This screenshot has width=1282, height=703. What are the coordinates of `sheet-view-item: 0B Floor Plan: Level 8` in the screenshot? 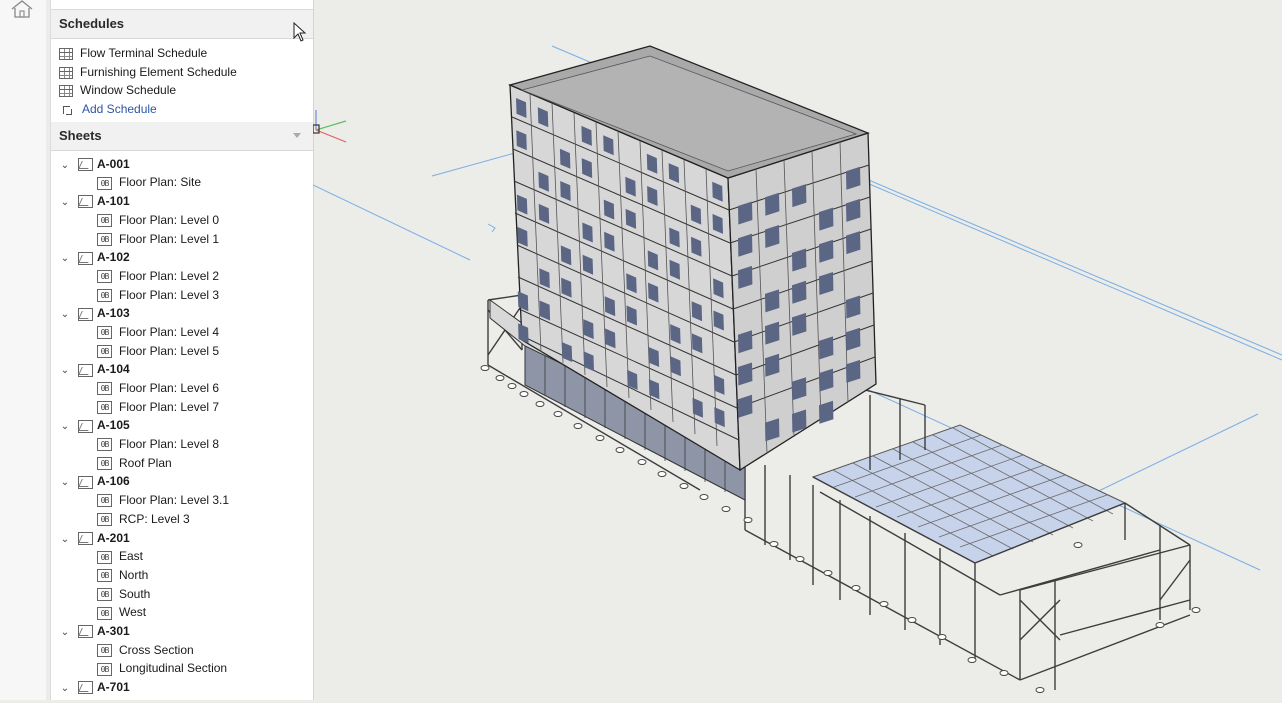 It's located at (182, 444).